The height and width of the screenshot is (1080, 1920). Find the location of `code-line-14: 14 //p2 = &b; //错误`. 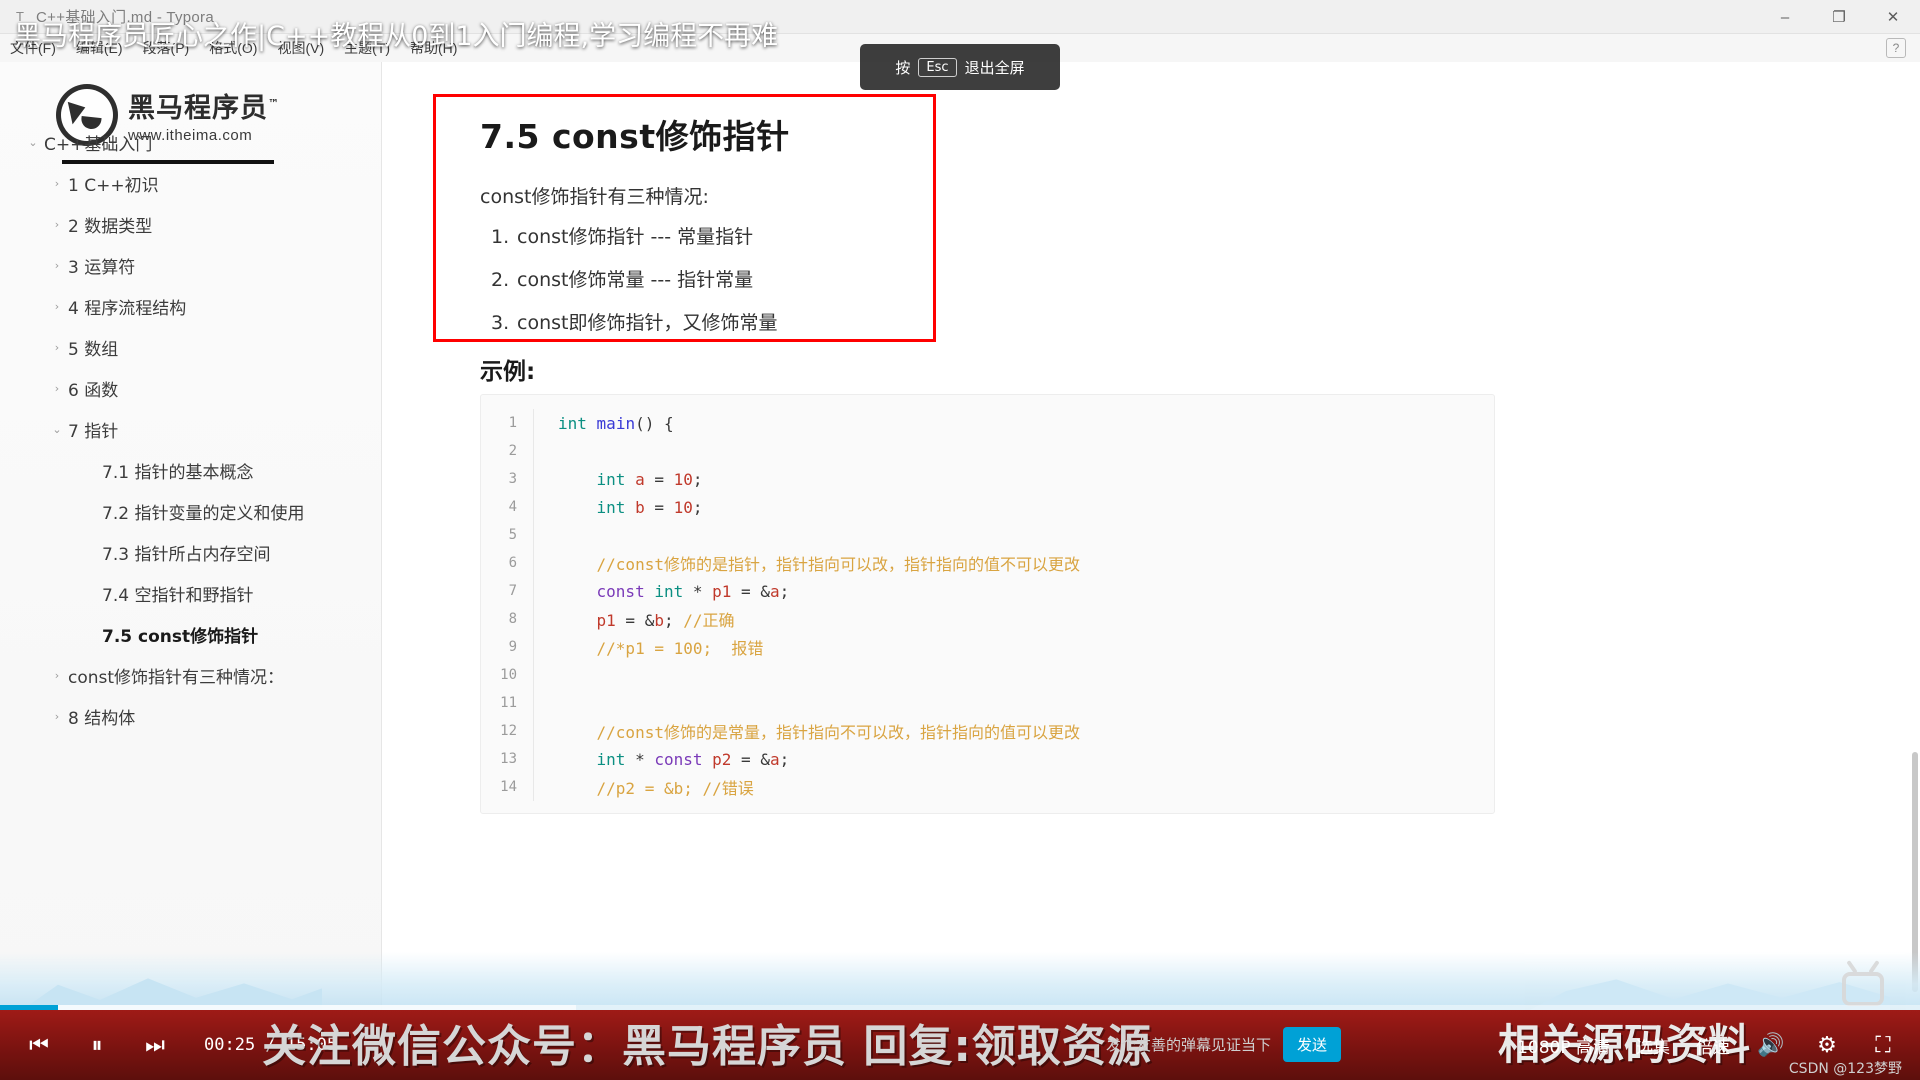

code-line-14: 14 //p2 = &b; //错误 is located at coordinates (987, 787).